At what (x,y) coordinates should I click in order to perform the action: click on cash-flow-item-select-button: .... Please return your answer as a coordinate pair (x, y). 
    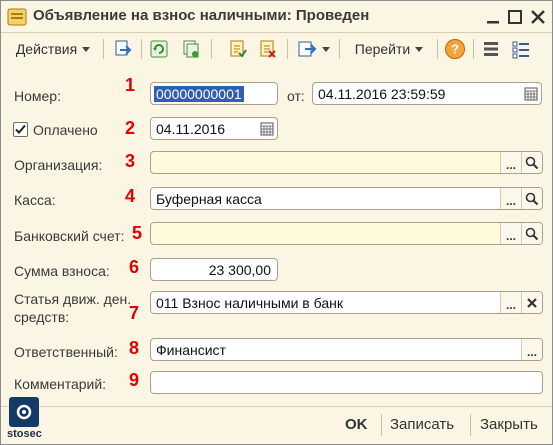
    Looking at the image, I should click on (510, 302).